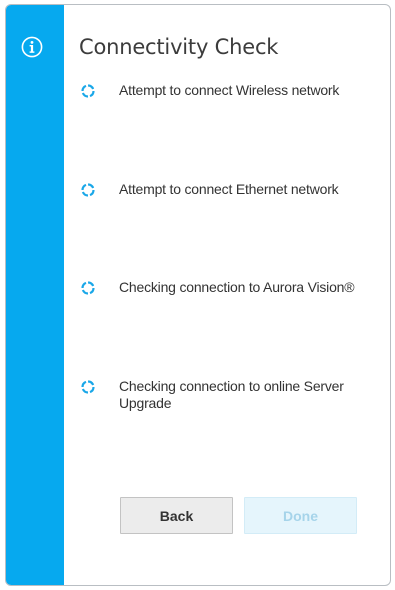  What do you see at coordinates (176, 515) in the screenshot?
I see `back-button: Back` at bounding box center [176, 515].